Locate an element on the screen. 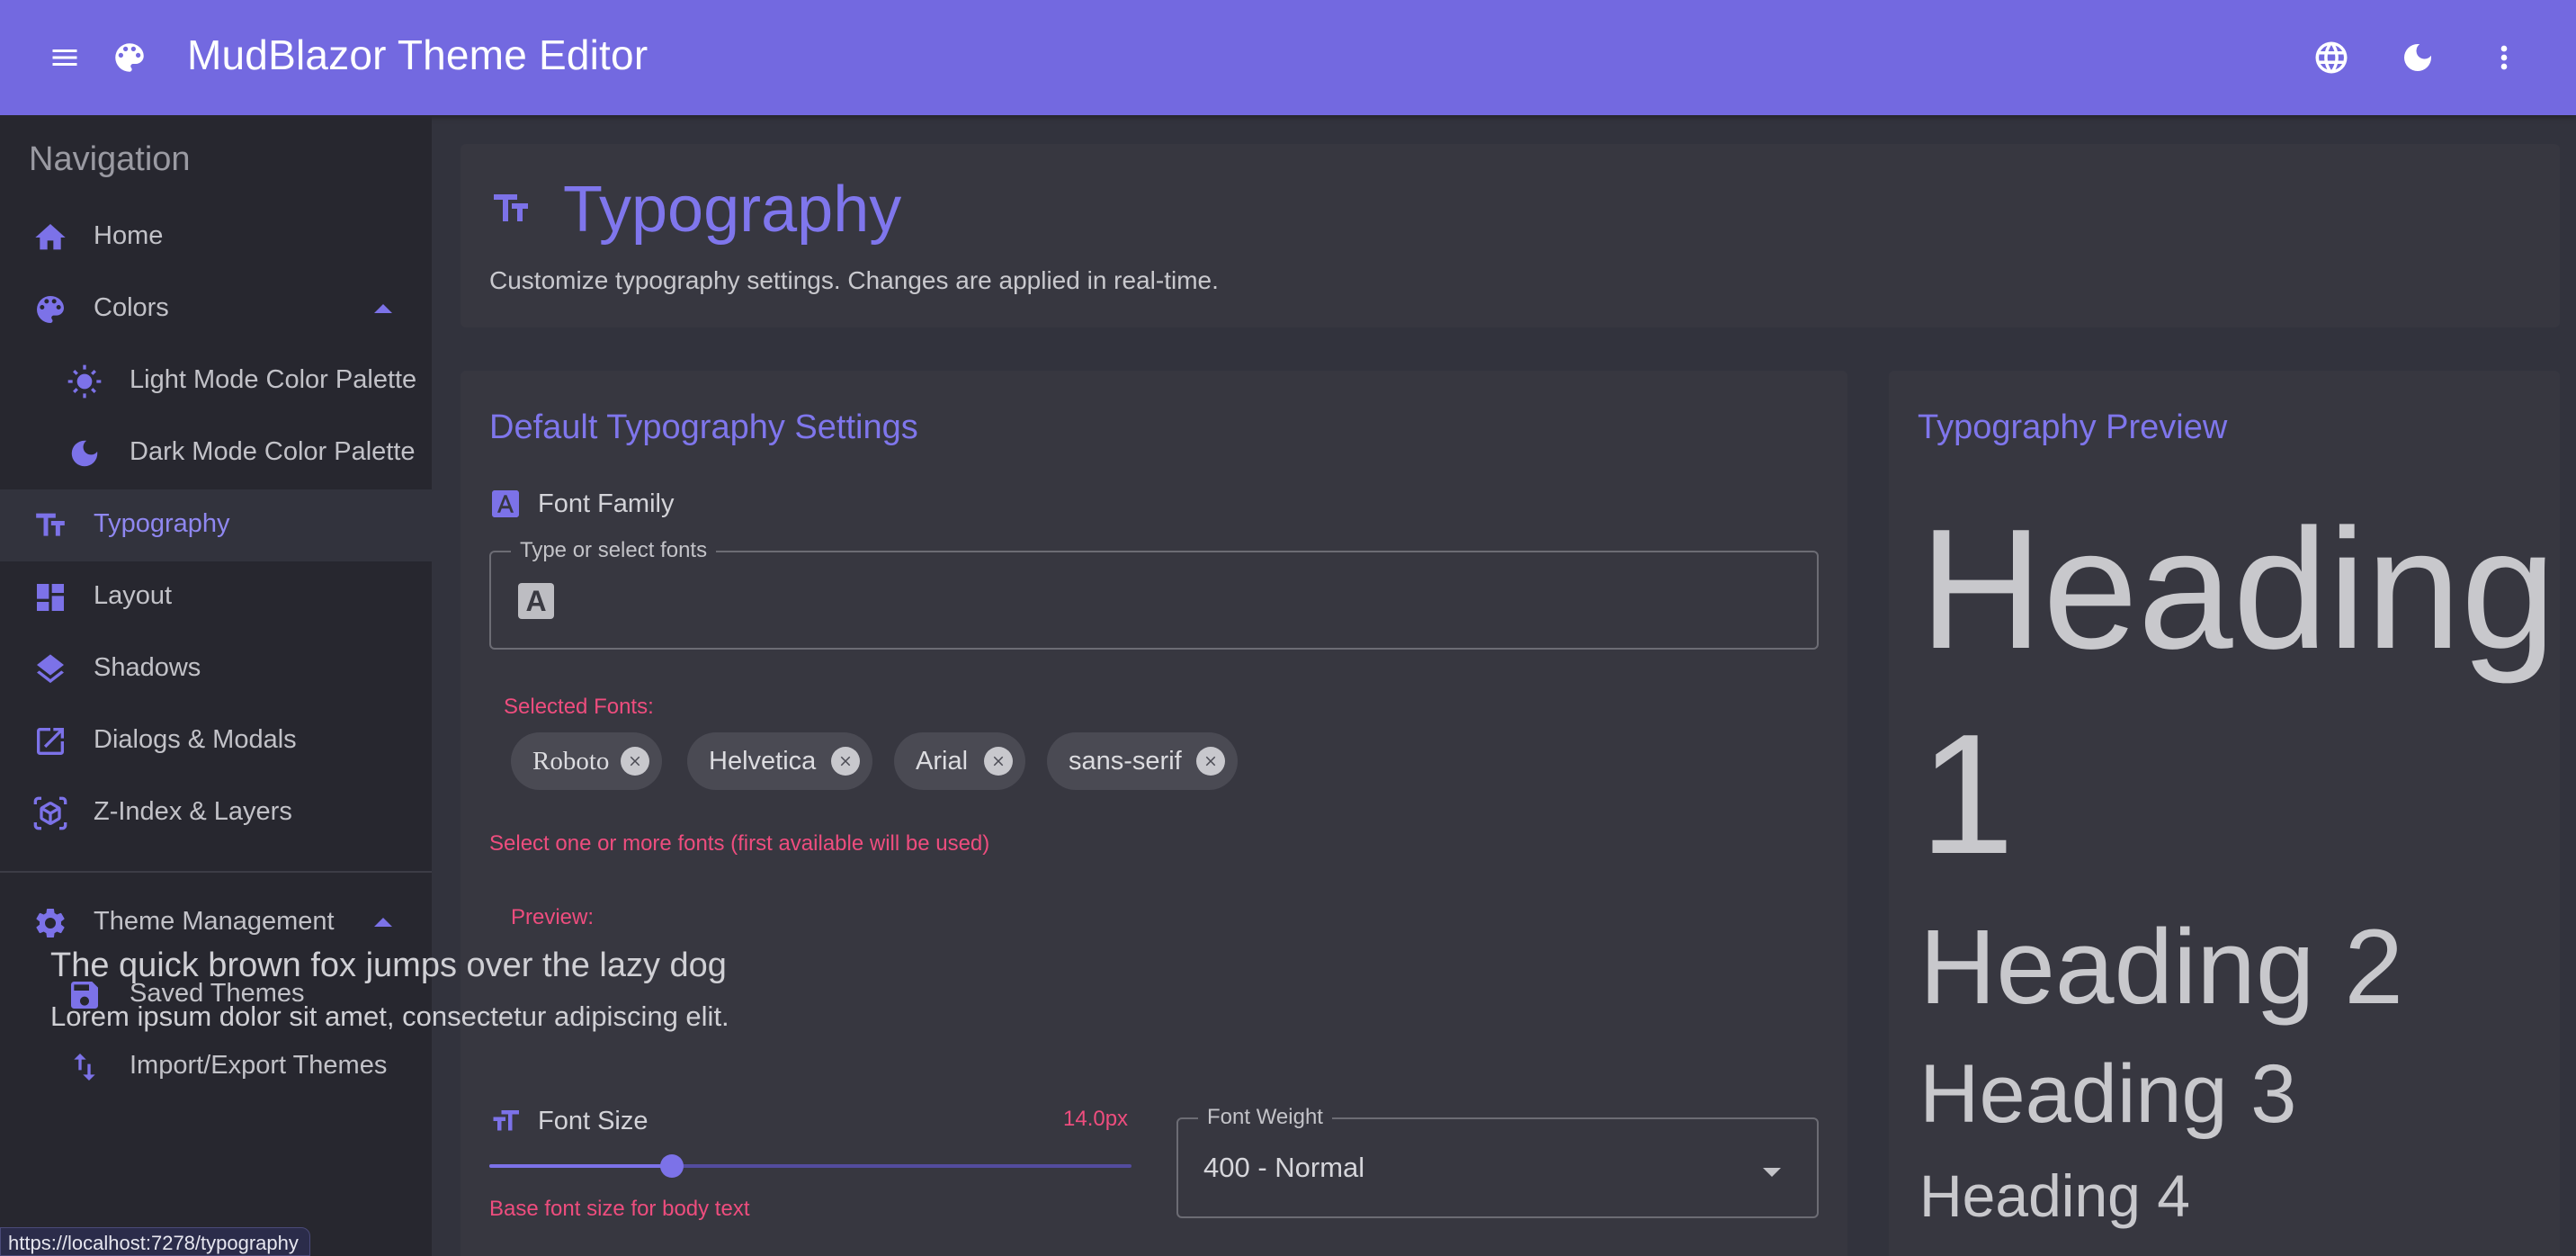  sidebar-item-layout: Layout is located at coordinates (216, 597).